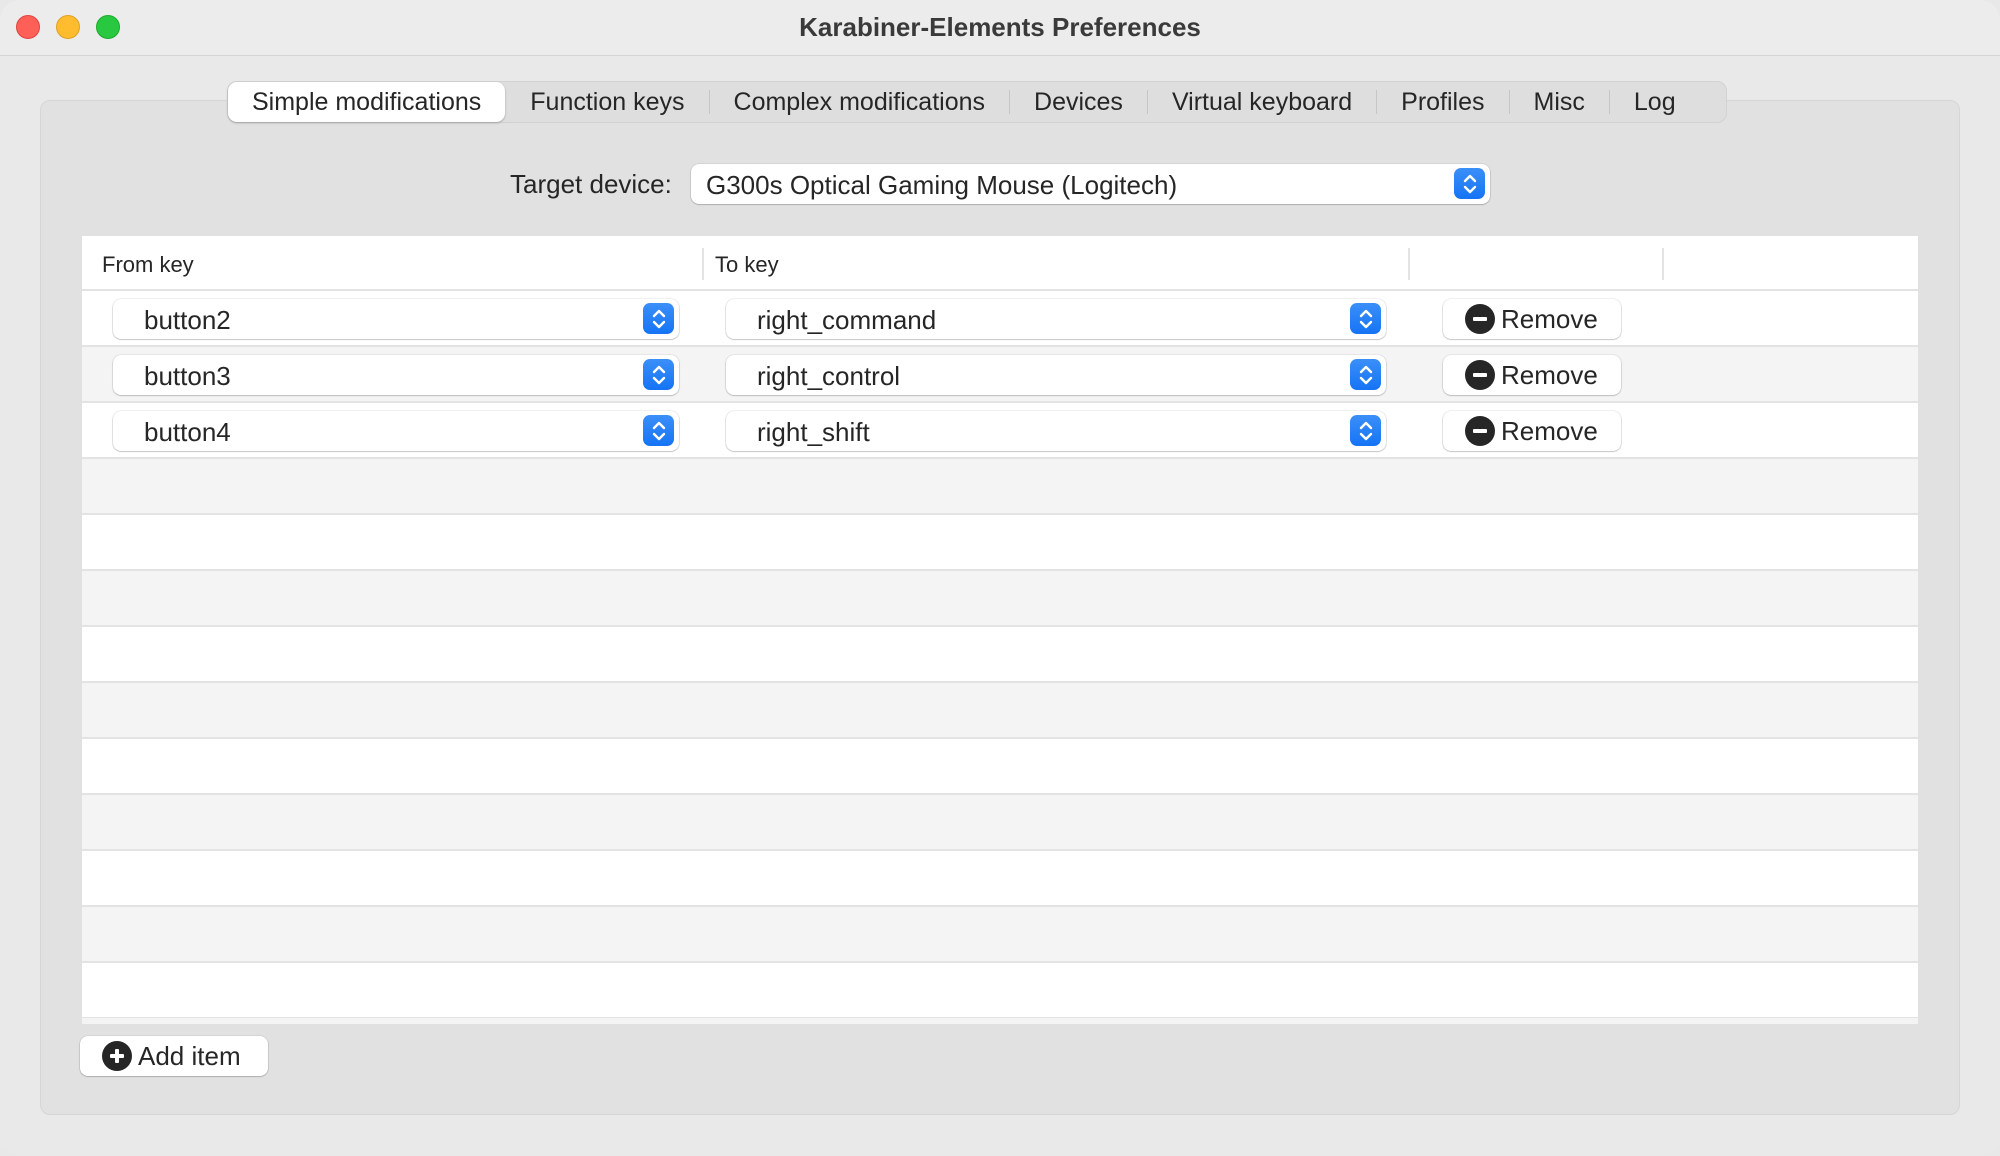 The width and height of the screenshot is (2000, 1156). I want to click on to-key-select: right_command, so click(1056, 319).